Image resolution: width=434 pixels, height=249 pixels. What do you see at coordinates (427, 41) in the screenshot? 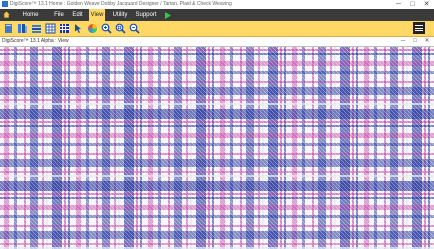
I see `view-close-button: ✕` at bounding box center [427, 41].